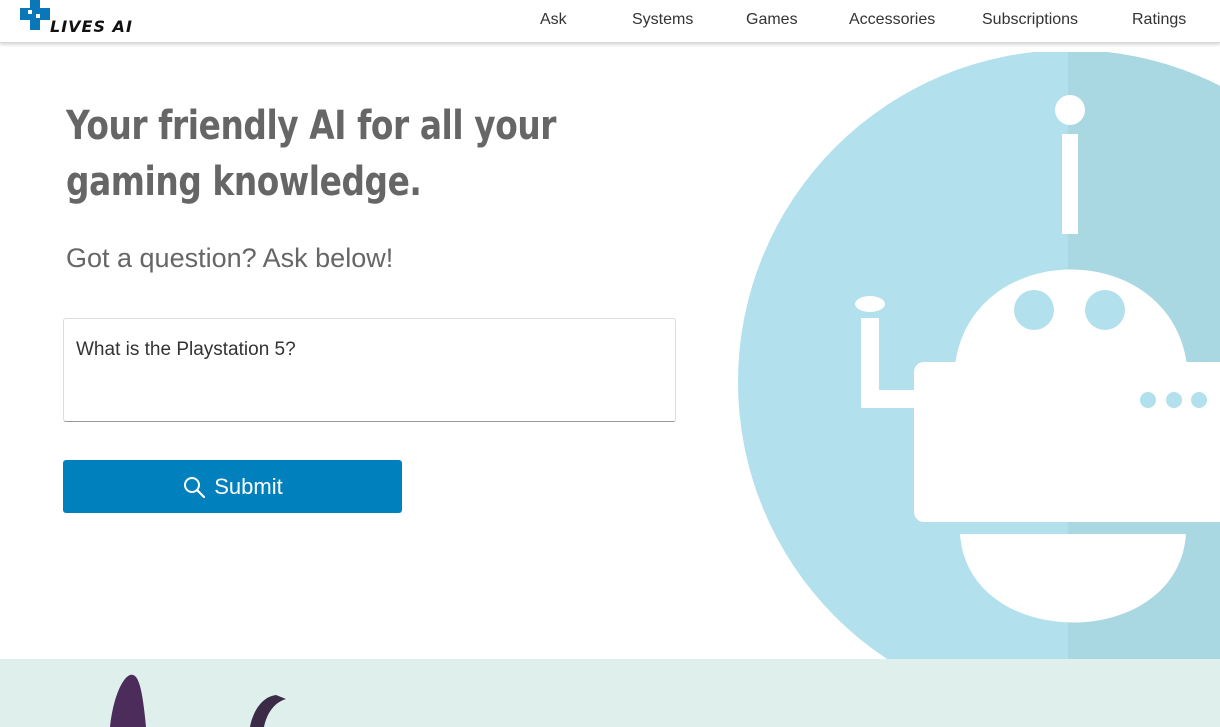 The image size is (1220, 727). What do you see at coordinates (230, 258) in the screenshot?
I see `hero-subtitle: Got a question? Ask below!` at bounding box center [230, 258].